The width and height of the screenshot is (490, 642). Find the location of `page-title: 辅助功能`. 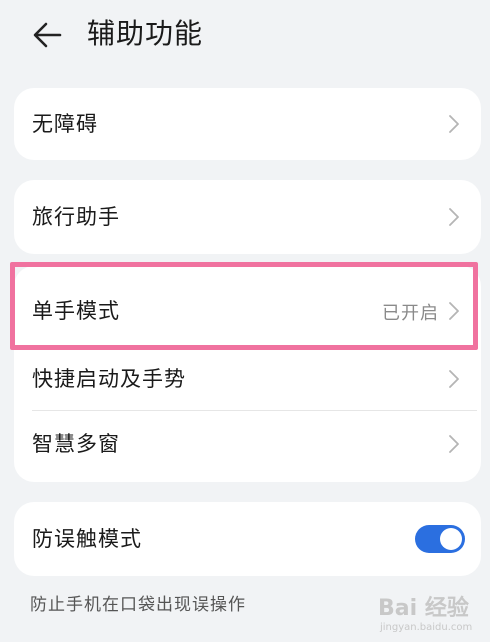

page-title: 辅助功能 is located at coordinates (145, 33).